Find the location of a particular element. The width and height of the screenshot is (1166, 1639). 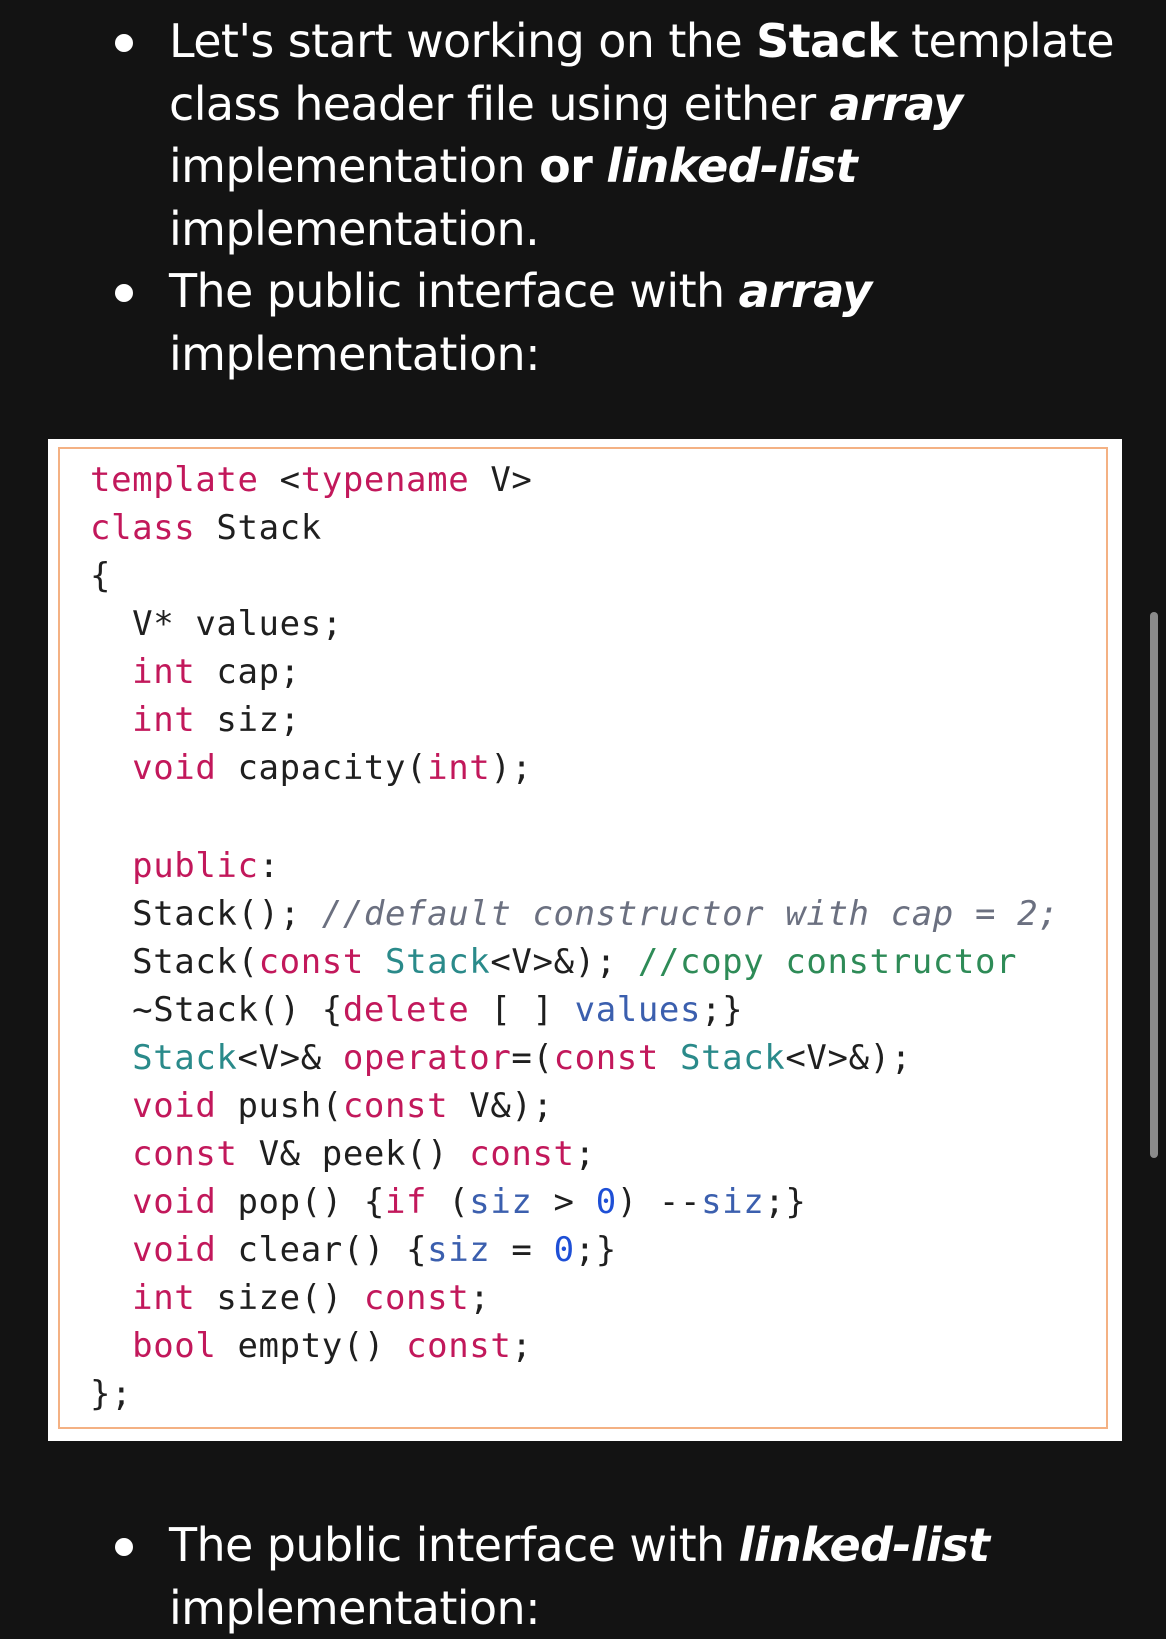

code-token: [ ] is located at coordinates (522, 1010).